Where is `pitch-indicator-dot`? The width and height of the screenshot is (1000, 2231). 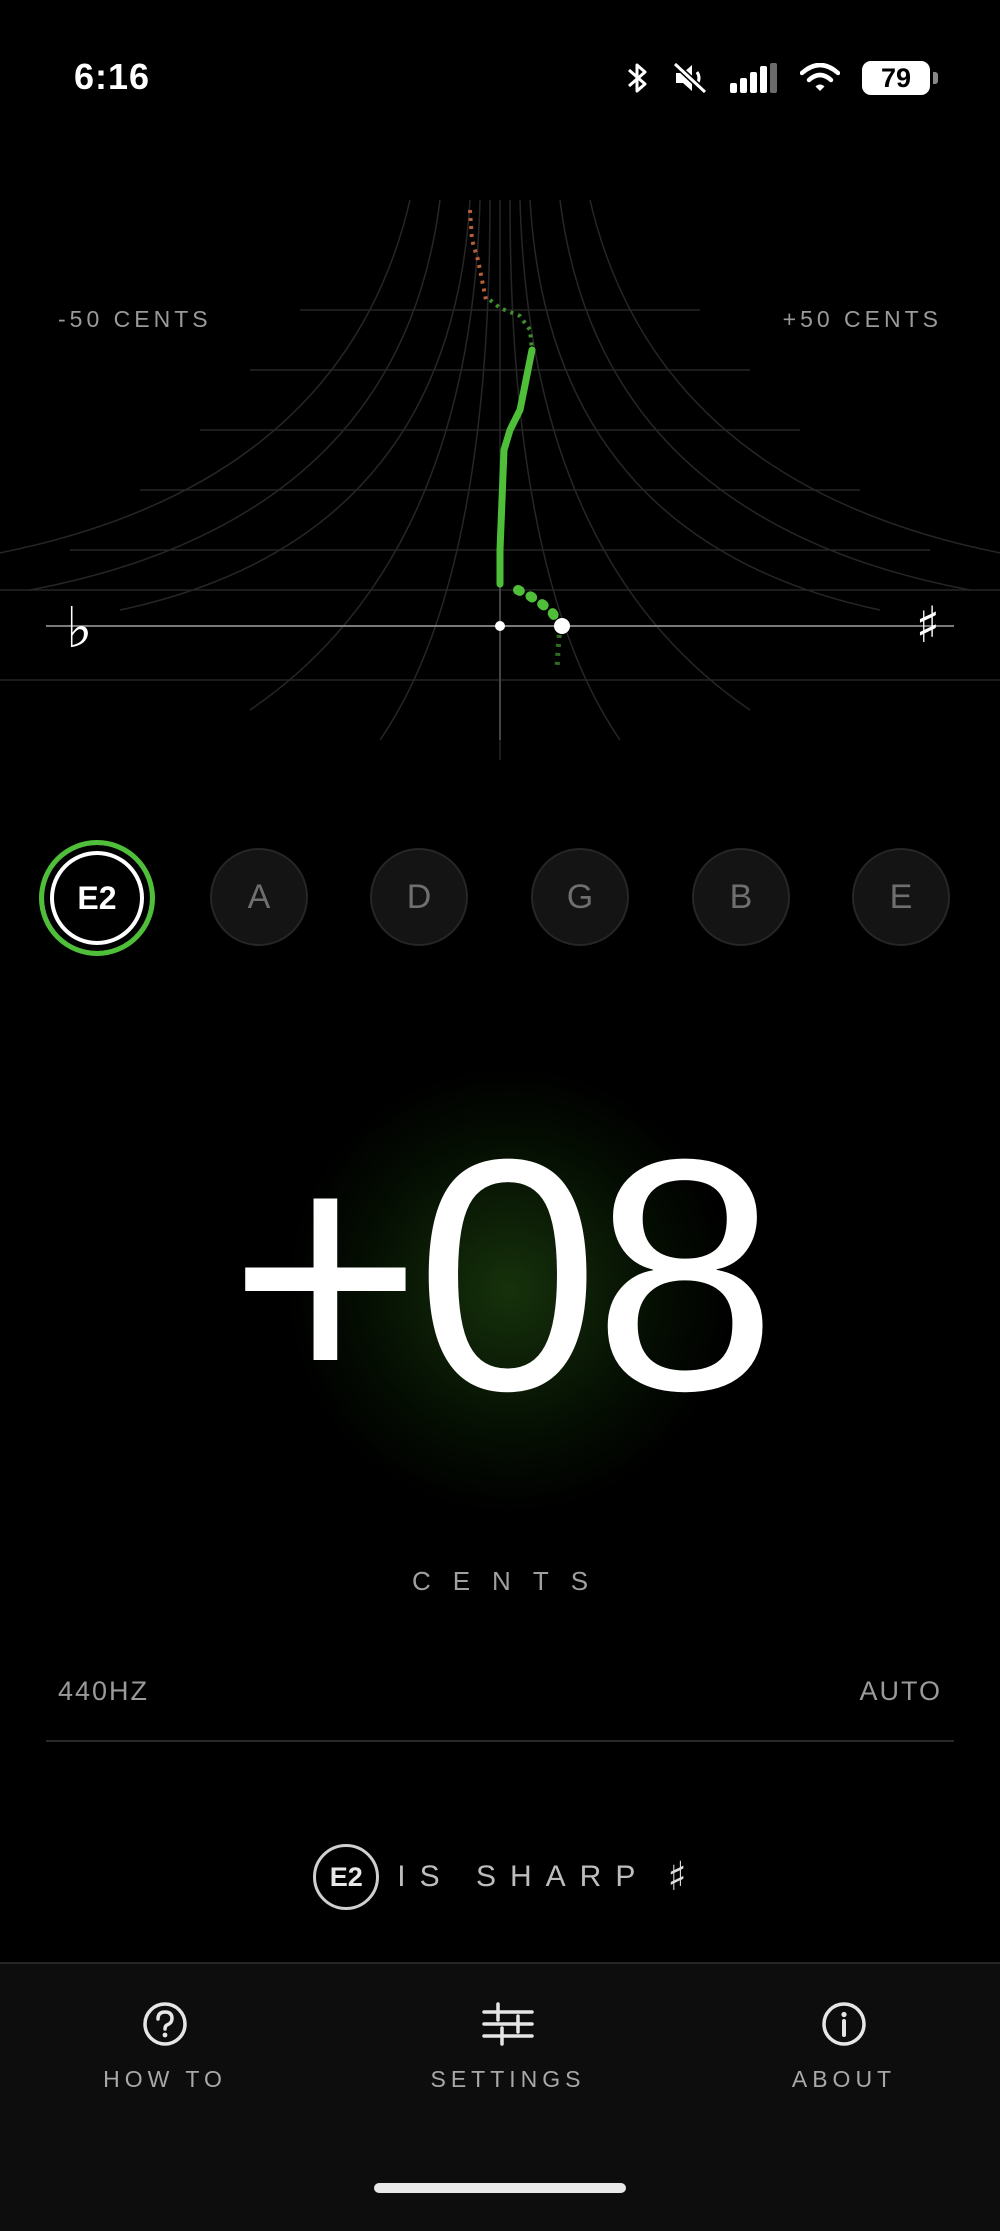
pitch-indicator-dot is located at coordinates (562, 626).